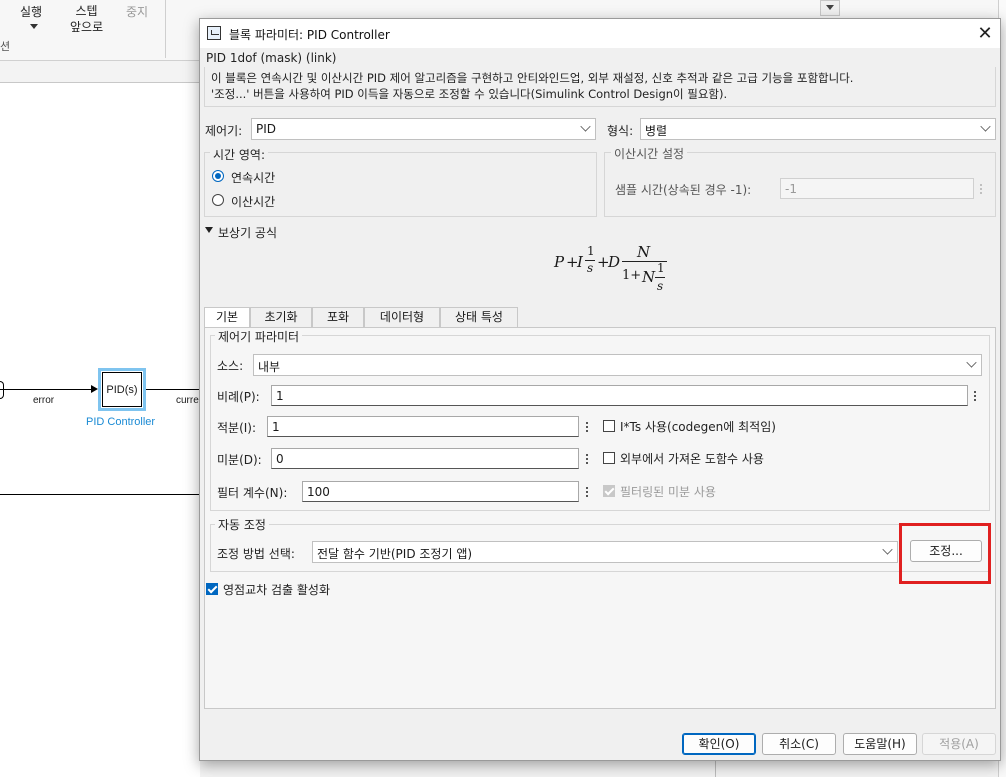  Describe the element at coordinates (609, 458) in the screenshot. I see `external-derivative-checkbox` at that location.